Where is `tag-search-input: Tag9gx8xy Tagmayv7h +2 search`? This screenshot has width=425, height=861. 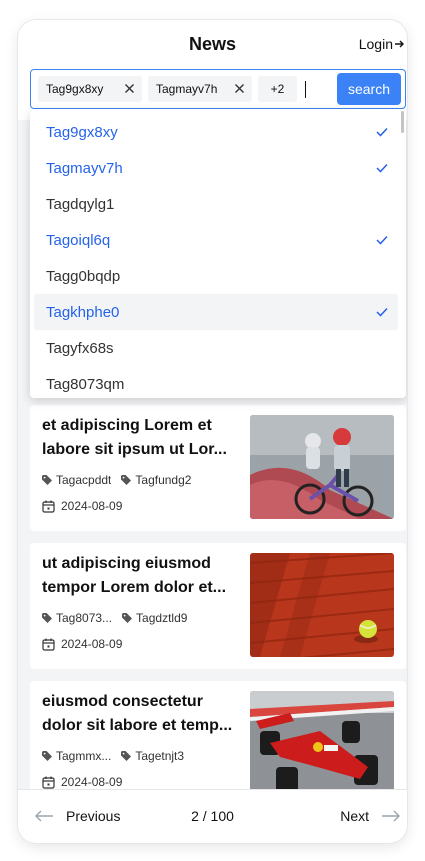 tag-search-input: Tag9gx8xy Tagmayv7h +2 search is located at coordinates (218, 89).